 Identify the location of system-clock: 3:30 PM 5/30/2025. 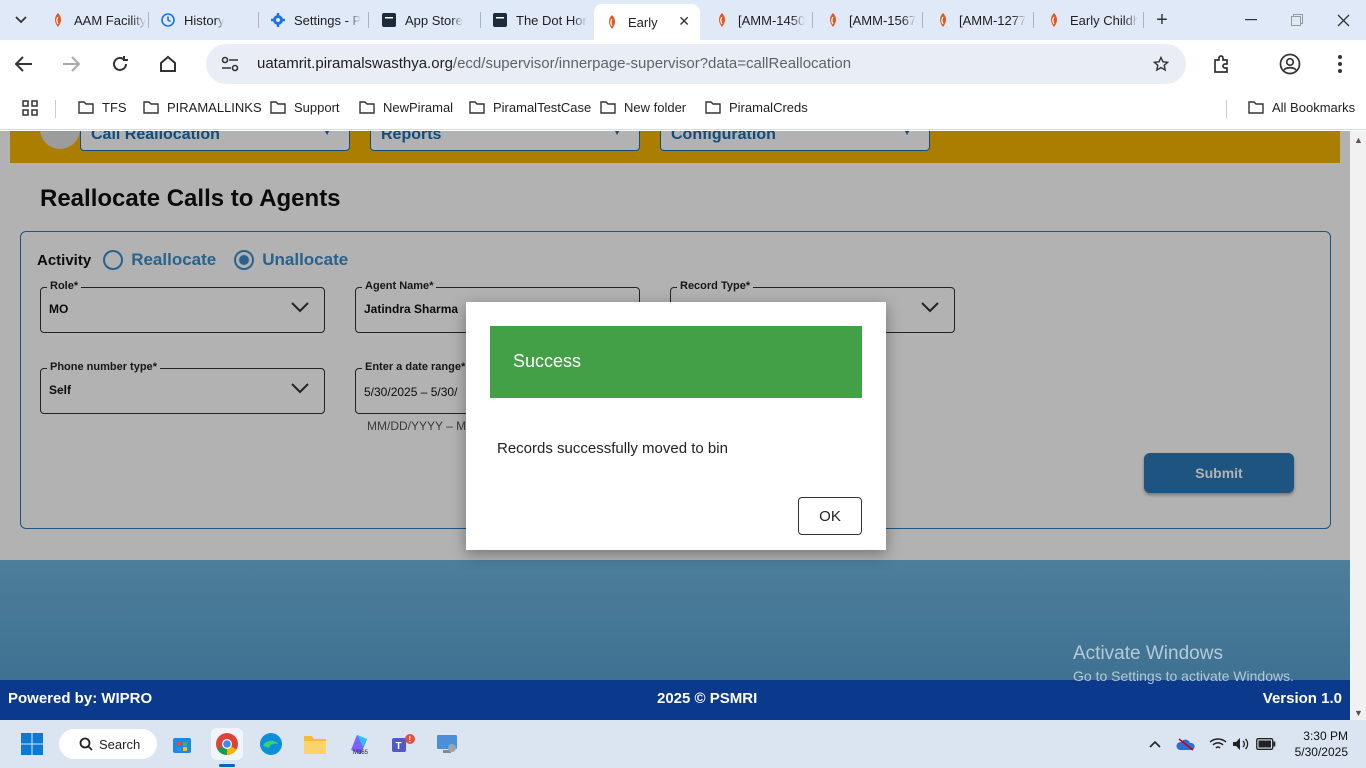
(1321, 744).